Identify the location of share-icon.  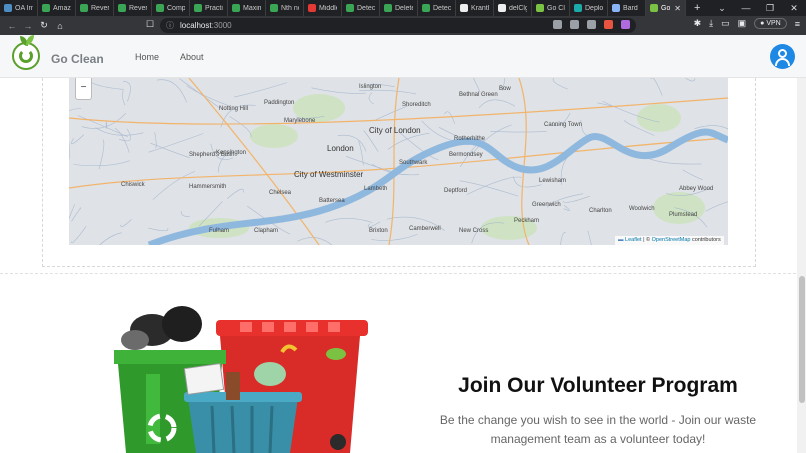
(574, 24).